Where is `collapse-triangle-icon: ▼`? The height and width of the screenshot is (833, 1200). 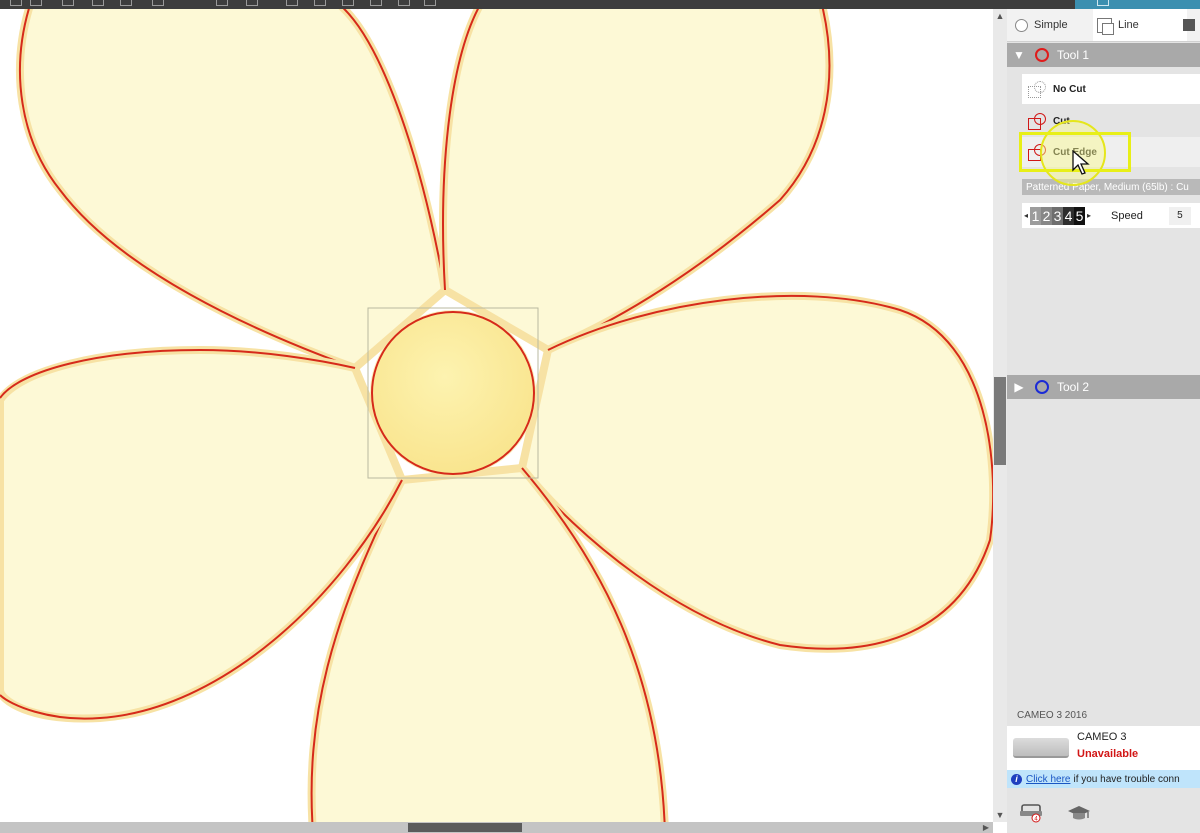
collapse-triangle-icon: ▼ is located at coordinates (1019, 55).